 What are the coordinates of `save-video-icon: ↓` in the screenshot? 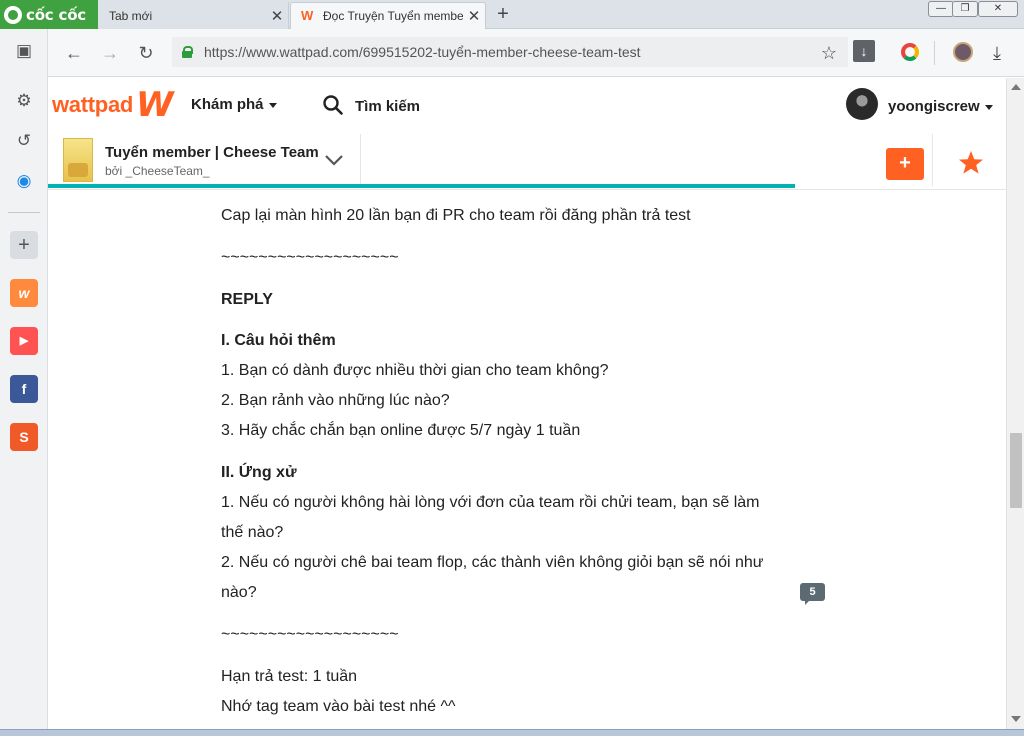 It's located at (864, 51).